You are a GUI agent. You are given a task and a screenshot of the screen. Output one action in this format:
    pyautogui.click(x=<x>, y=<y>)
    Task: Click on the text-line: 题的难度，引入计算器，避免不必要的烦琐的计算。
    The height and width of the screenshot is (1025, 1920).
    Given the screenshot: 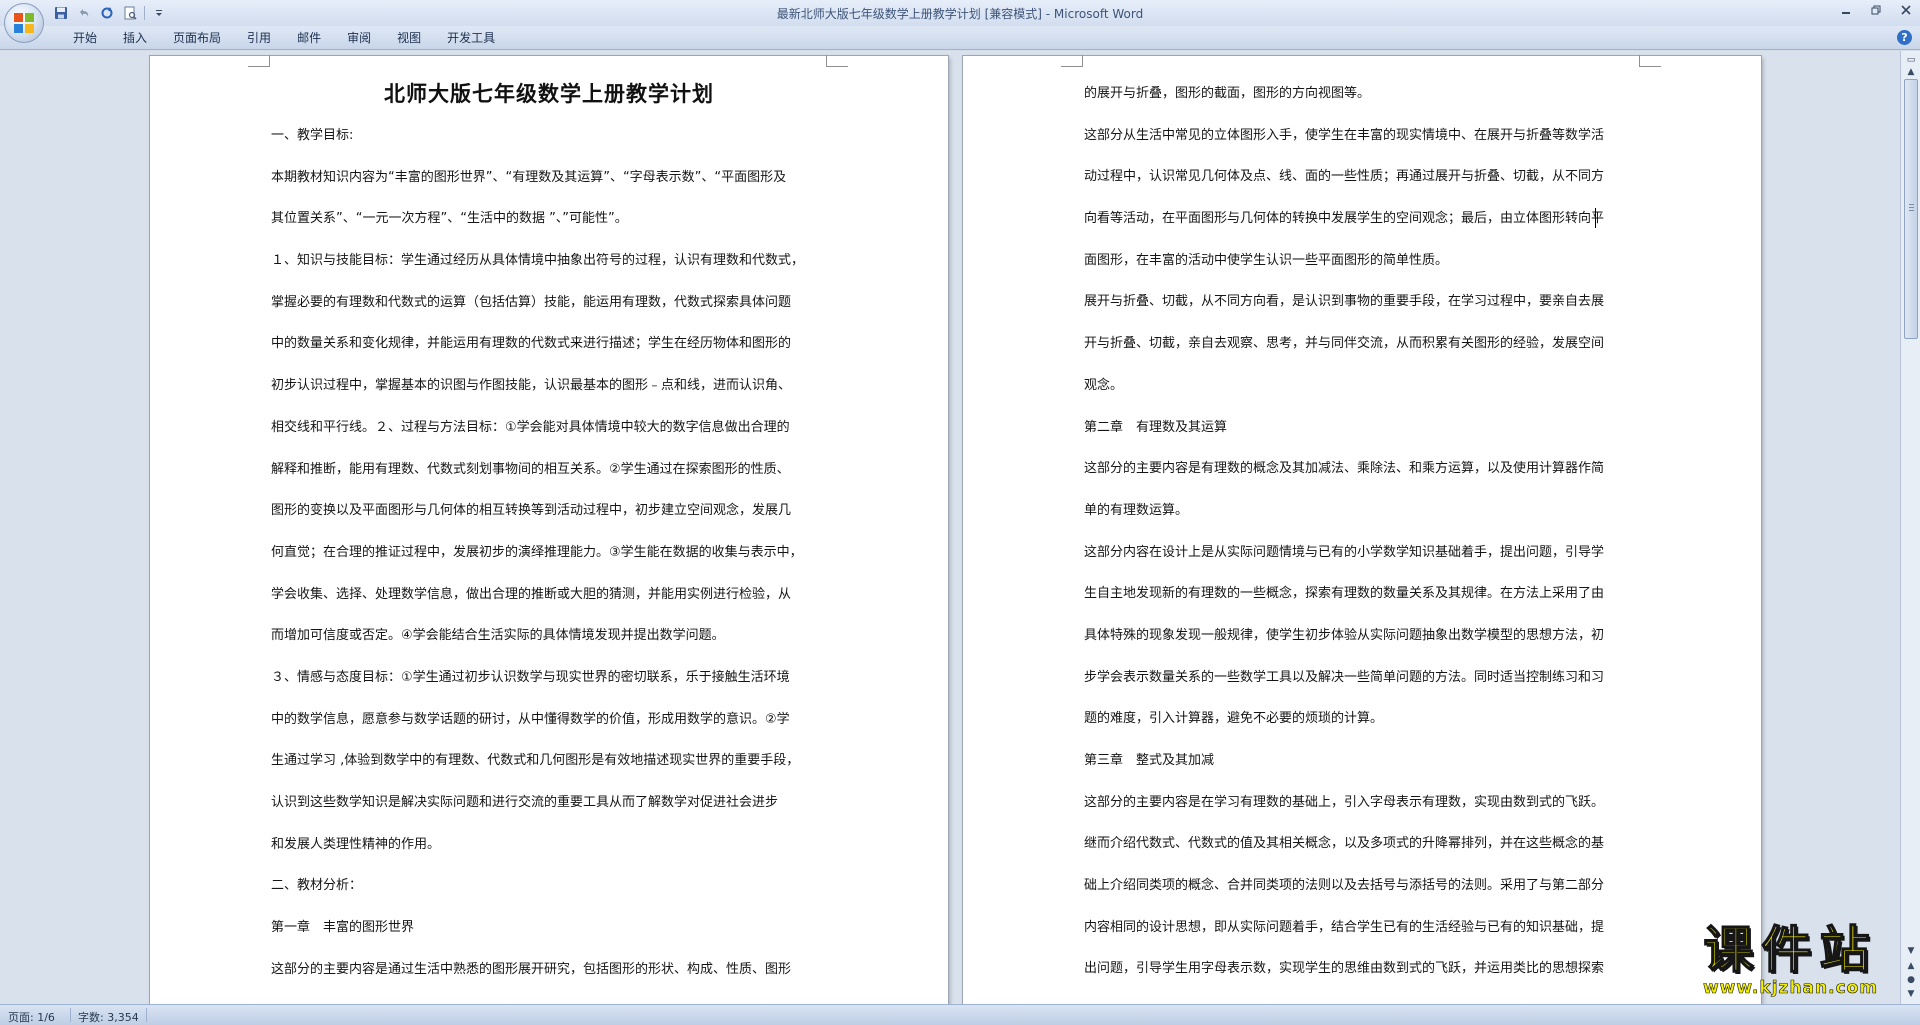 What is the action you would take?
    pyautogui.click(x=1234, y=719)
    